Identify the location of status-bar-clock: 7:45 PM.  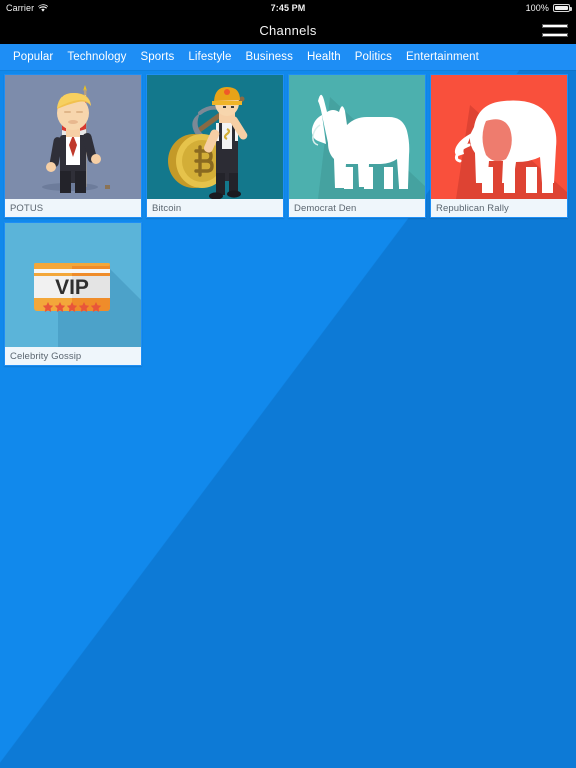
(288, 8).